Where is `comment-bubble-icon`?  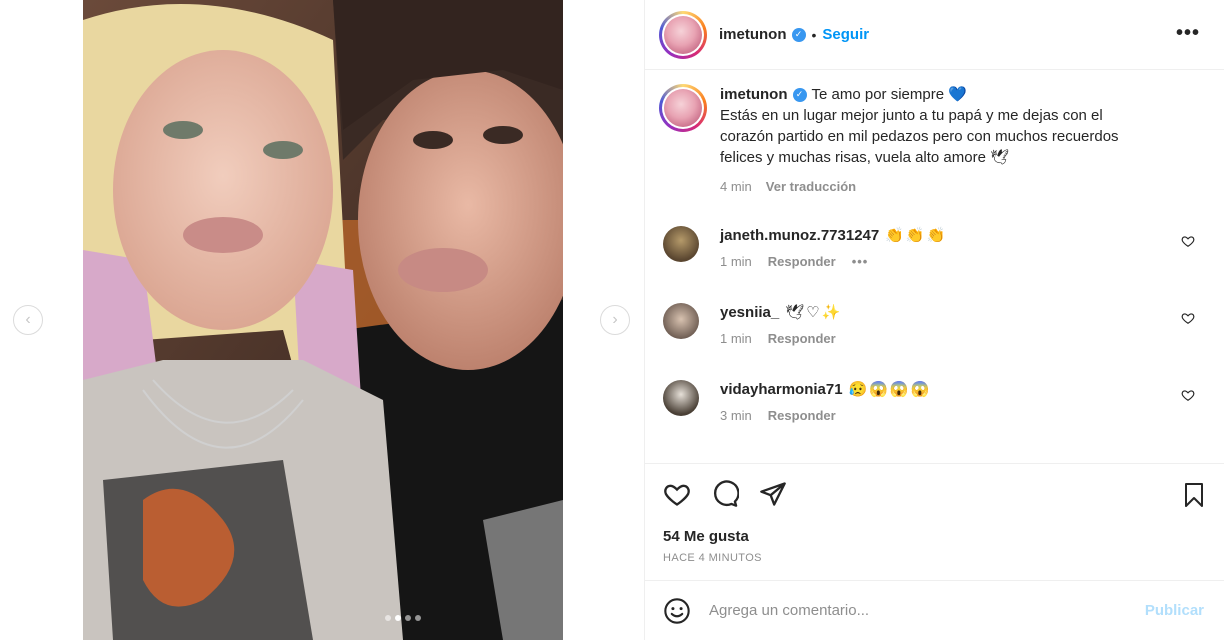
comment-bubble-icon is located at coordinates (725, 494).